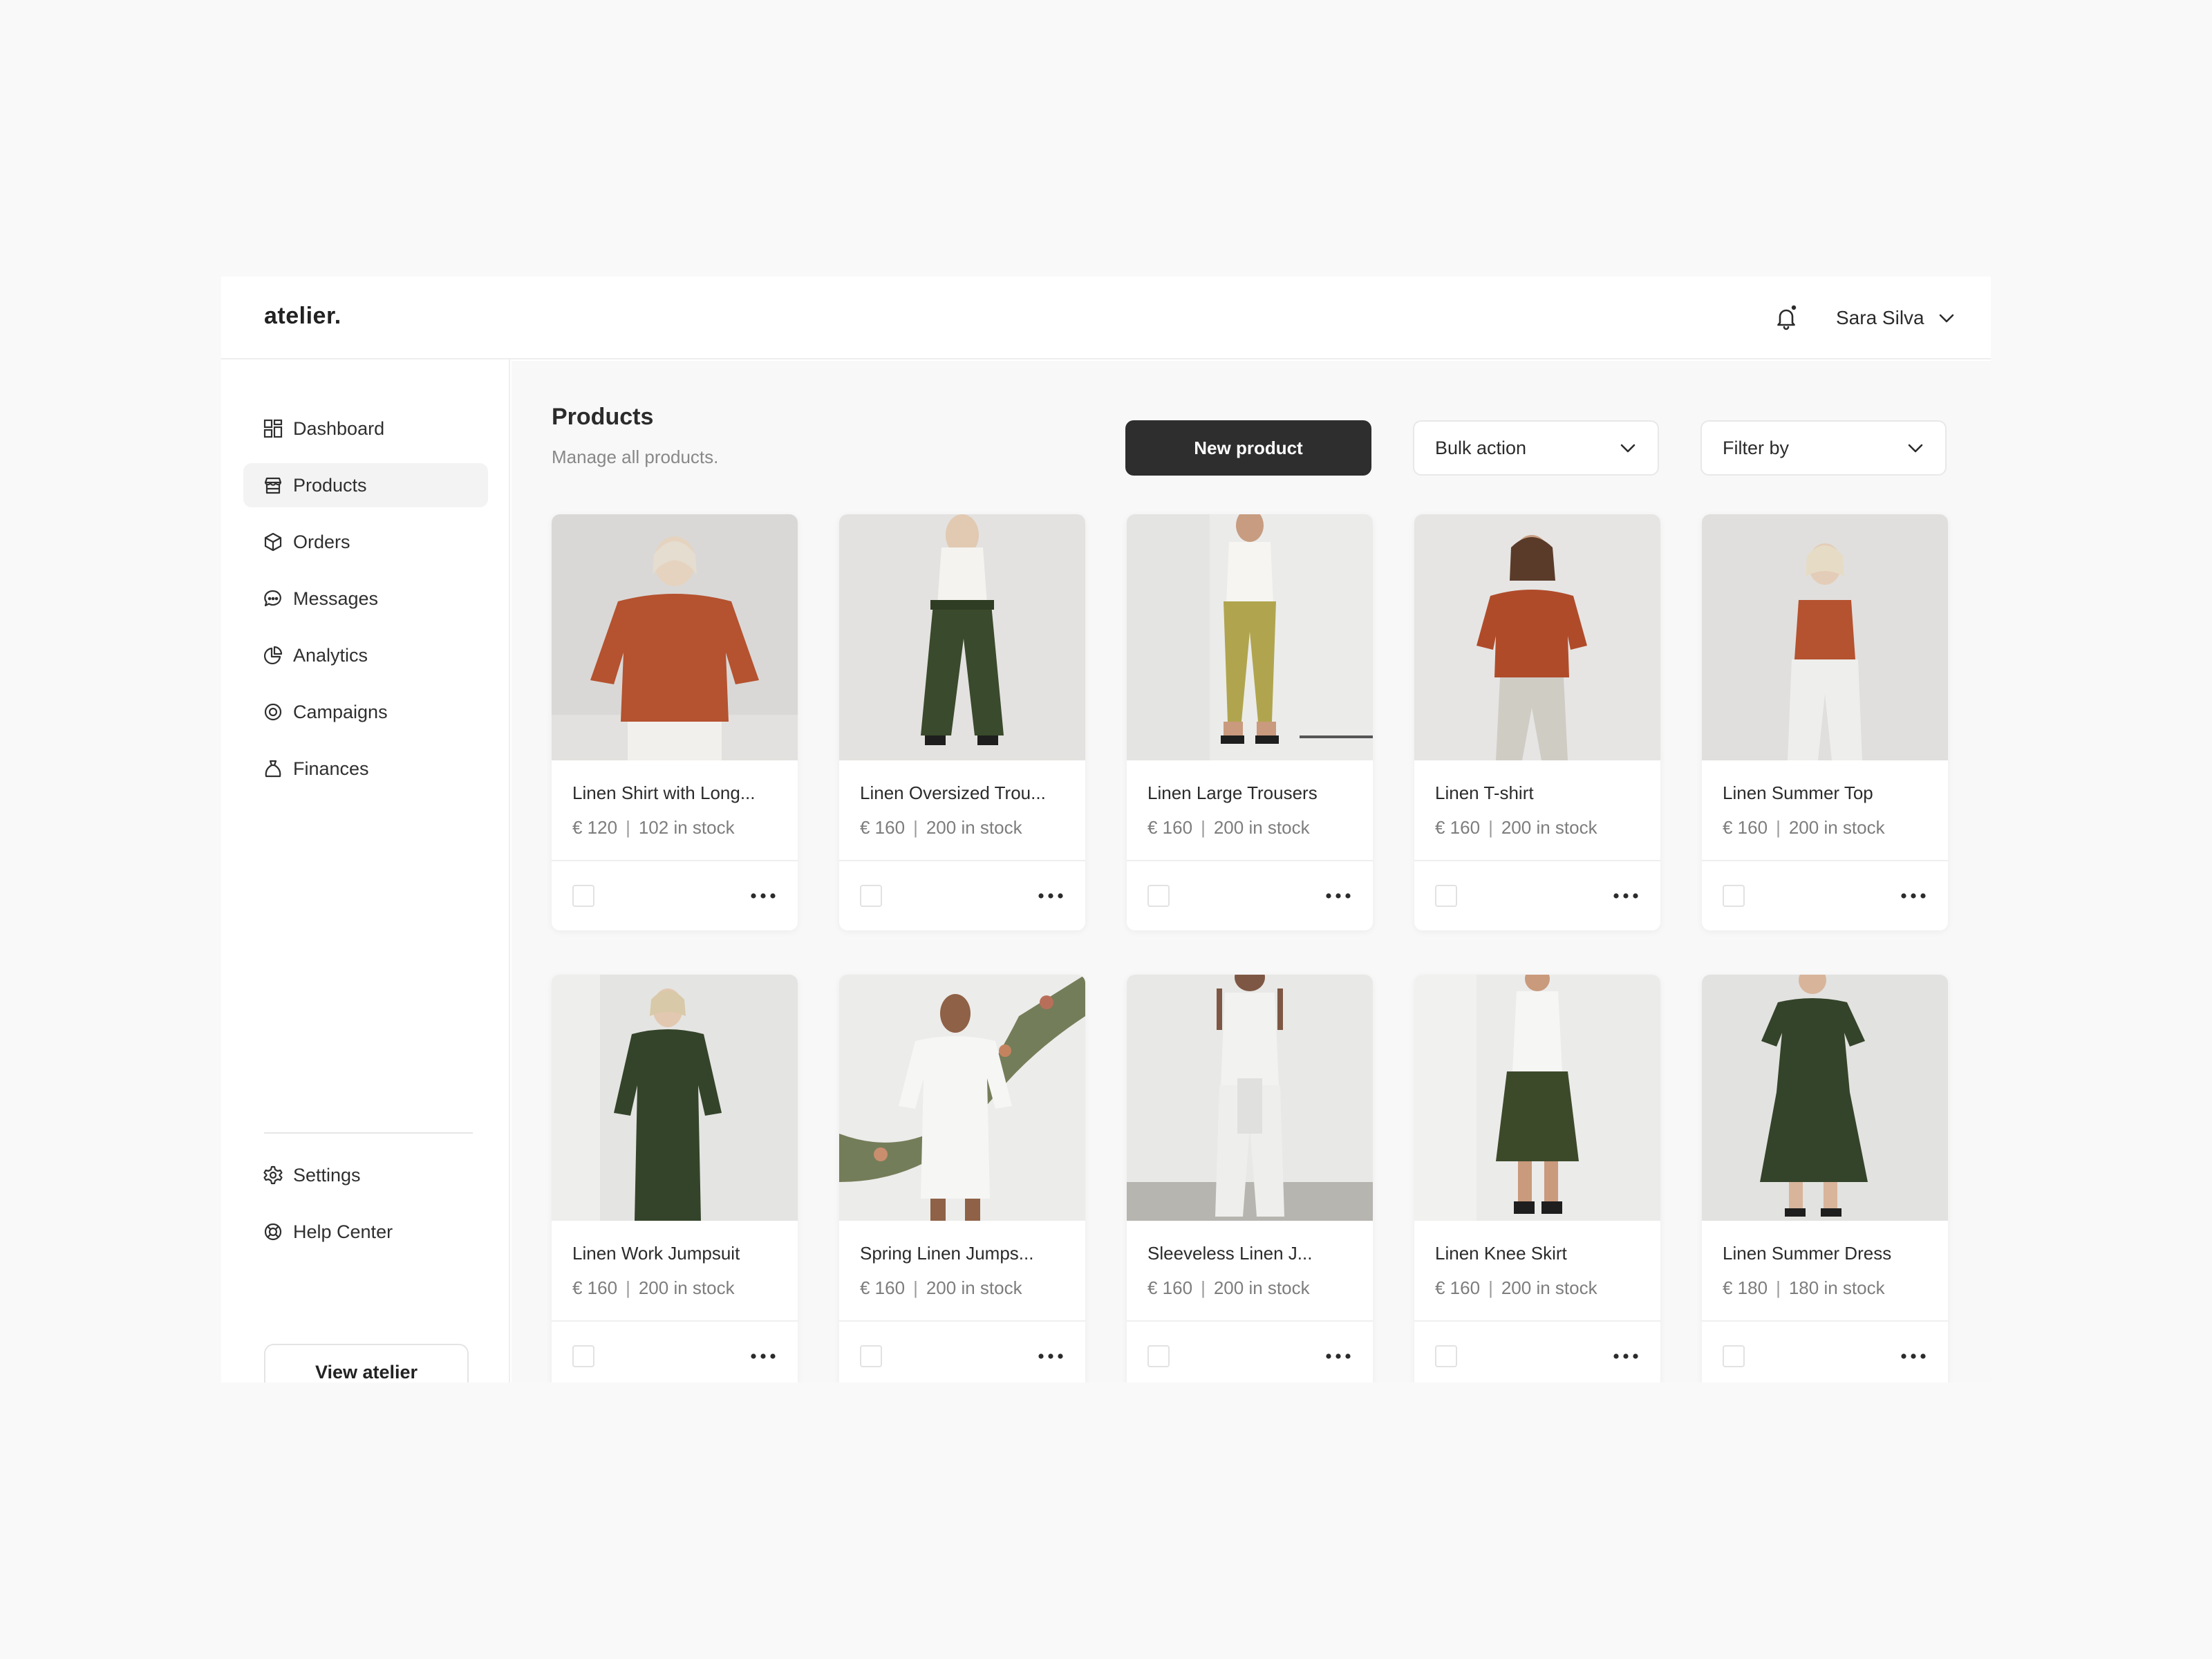 The width and height of the screenshot is (2212, 1659). Describe the element at coordinates (272, 598) in the screenshot. I see `chat-icon` at that location.